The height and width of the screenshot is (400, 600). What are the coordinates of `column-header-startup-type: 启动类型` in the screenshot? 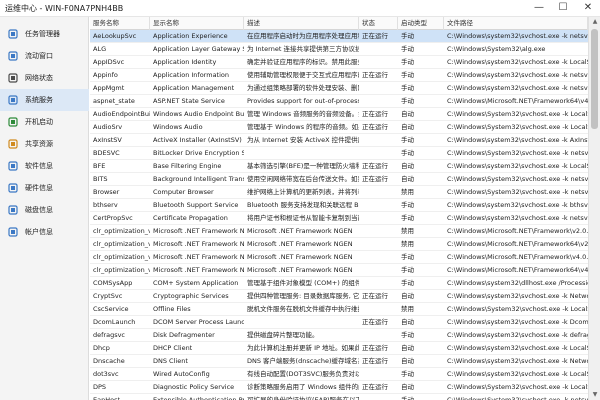 It's located at (421, 23).